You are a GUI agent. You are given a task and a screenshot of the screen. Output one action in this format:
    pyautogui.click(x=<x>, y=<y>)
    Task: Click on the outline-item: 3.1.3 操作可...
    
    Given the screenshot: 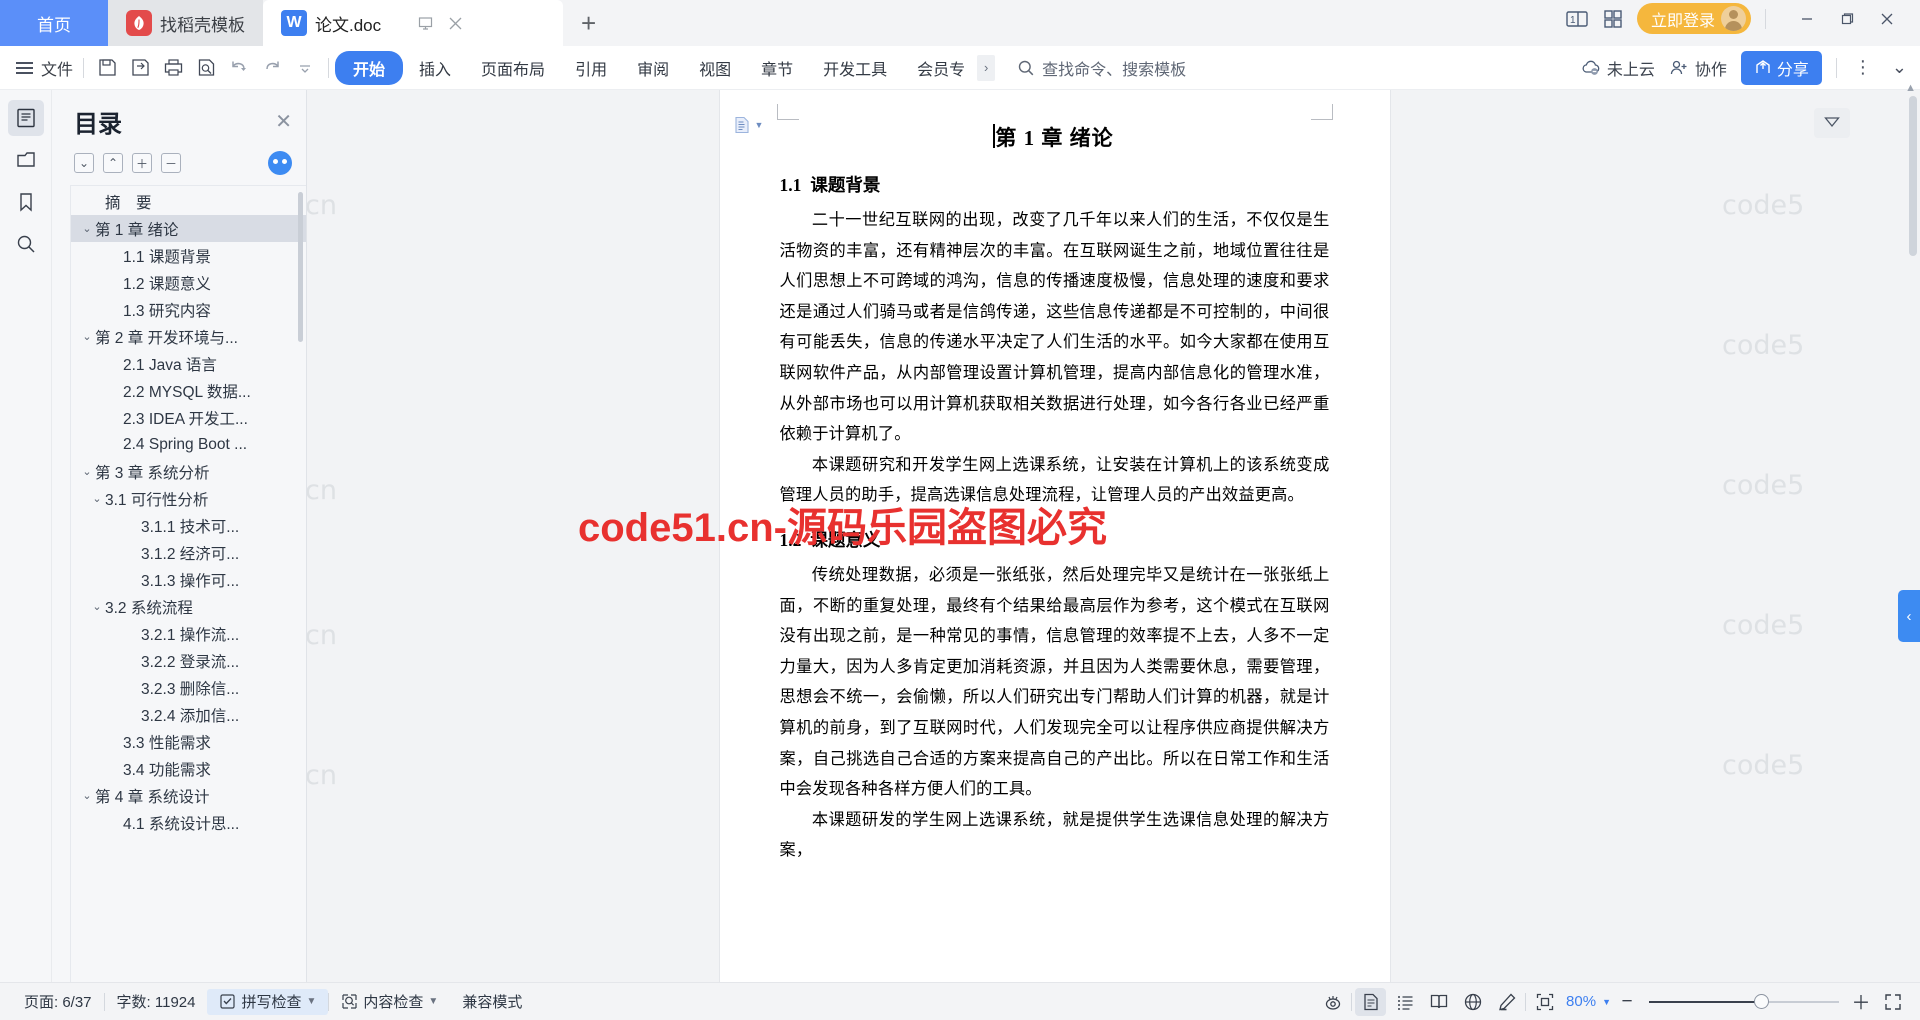 What is the action you would take?
    pyautogui.click(x=188, y=579)
    